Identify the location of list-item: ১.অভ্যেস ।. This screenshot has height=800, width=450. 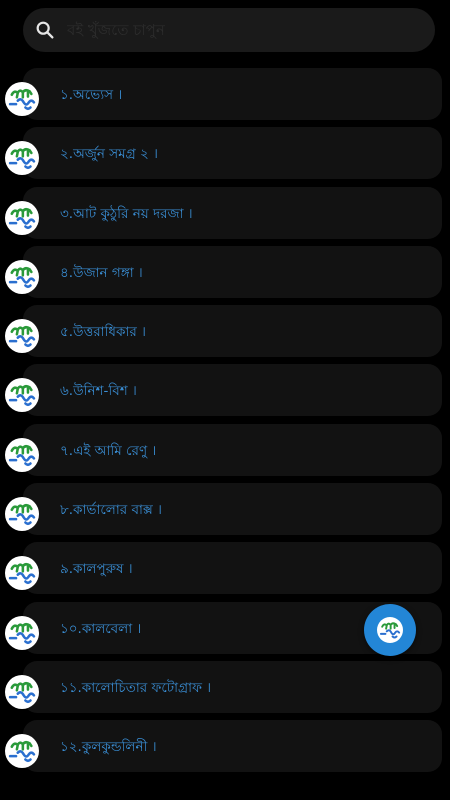
(225, 97).